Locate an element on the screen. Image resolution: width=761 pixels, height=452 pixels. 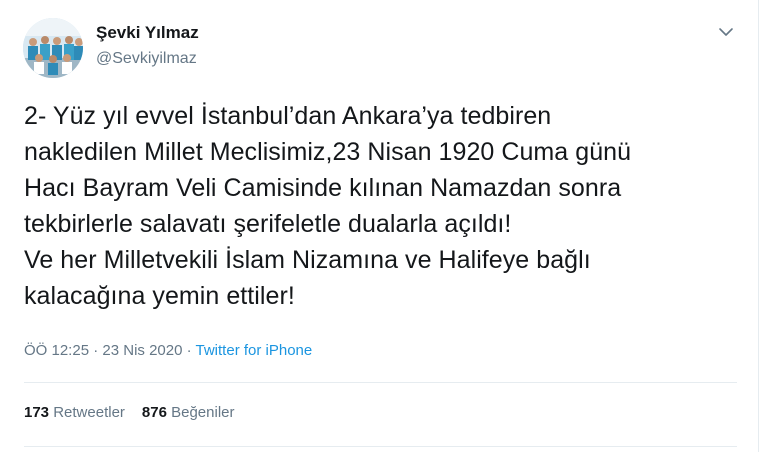
avatar is located at coordinates (53, 48).